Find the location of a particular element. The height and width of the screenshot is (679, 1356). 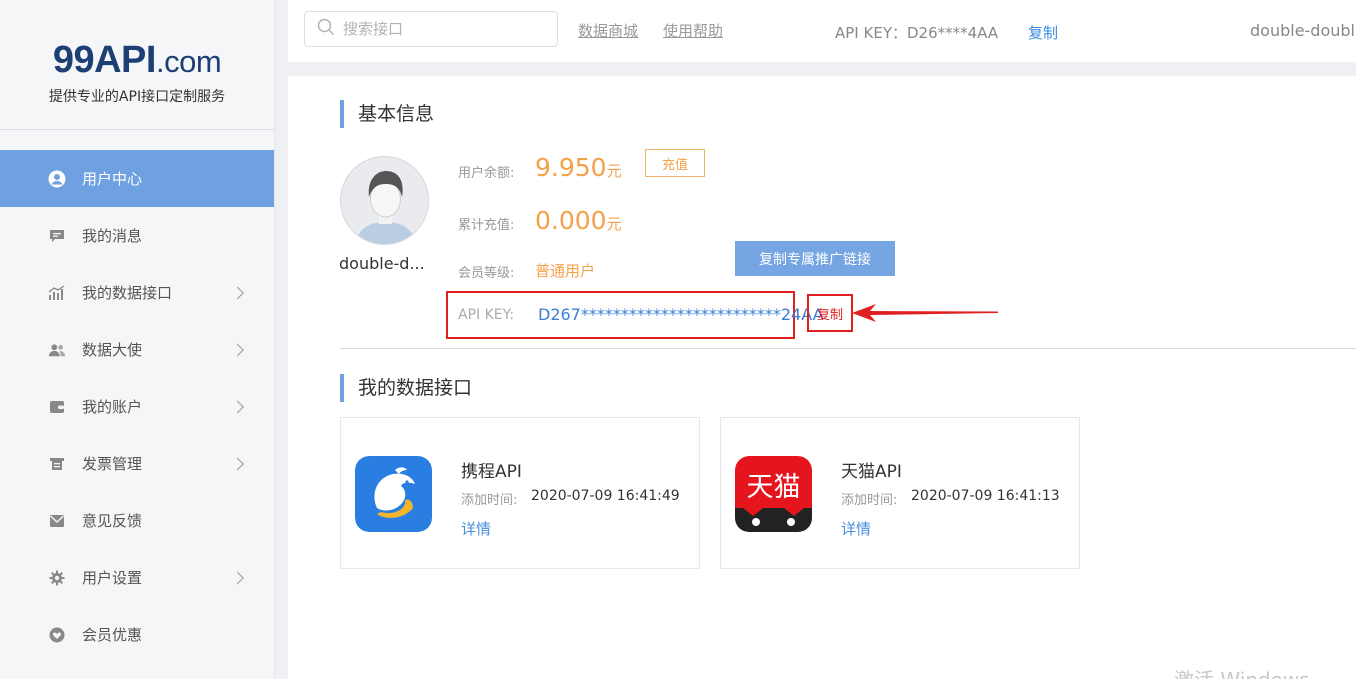

member-level-value: 普通用户 is located at coordinates (565, 271).